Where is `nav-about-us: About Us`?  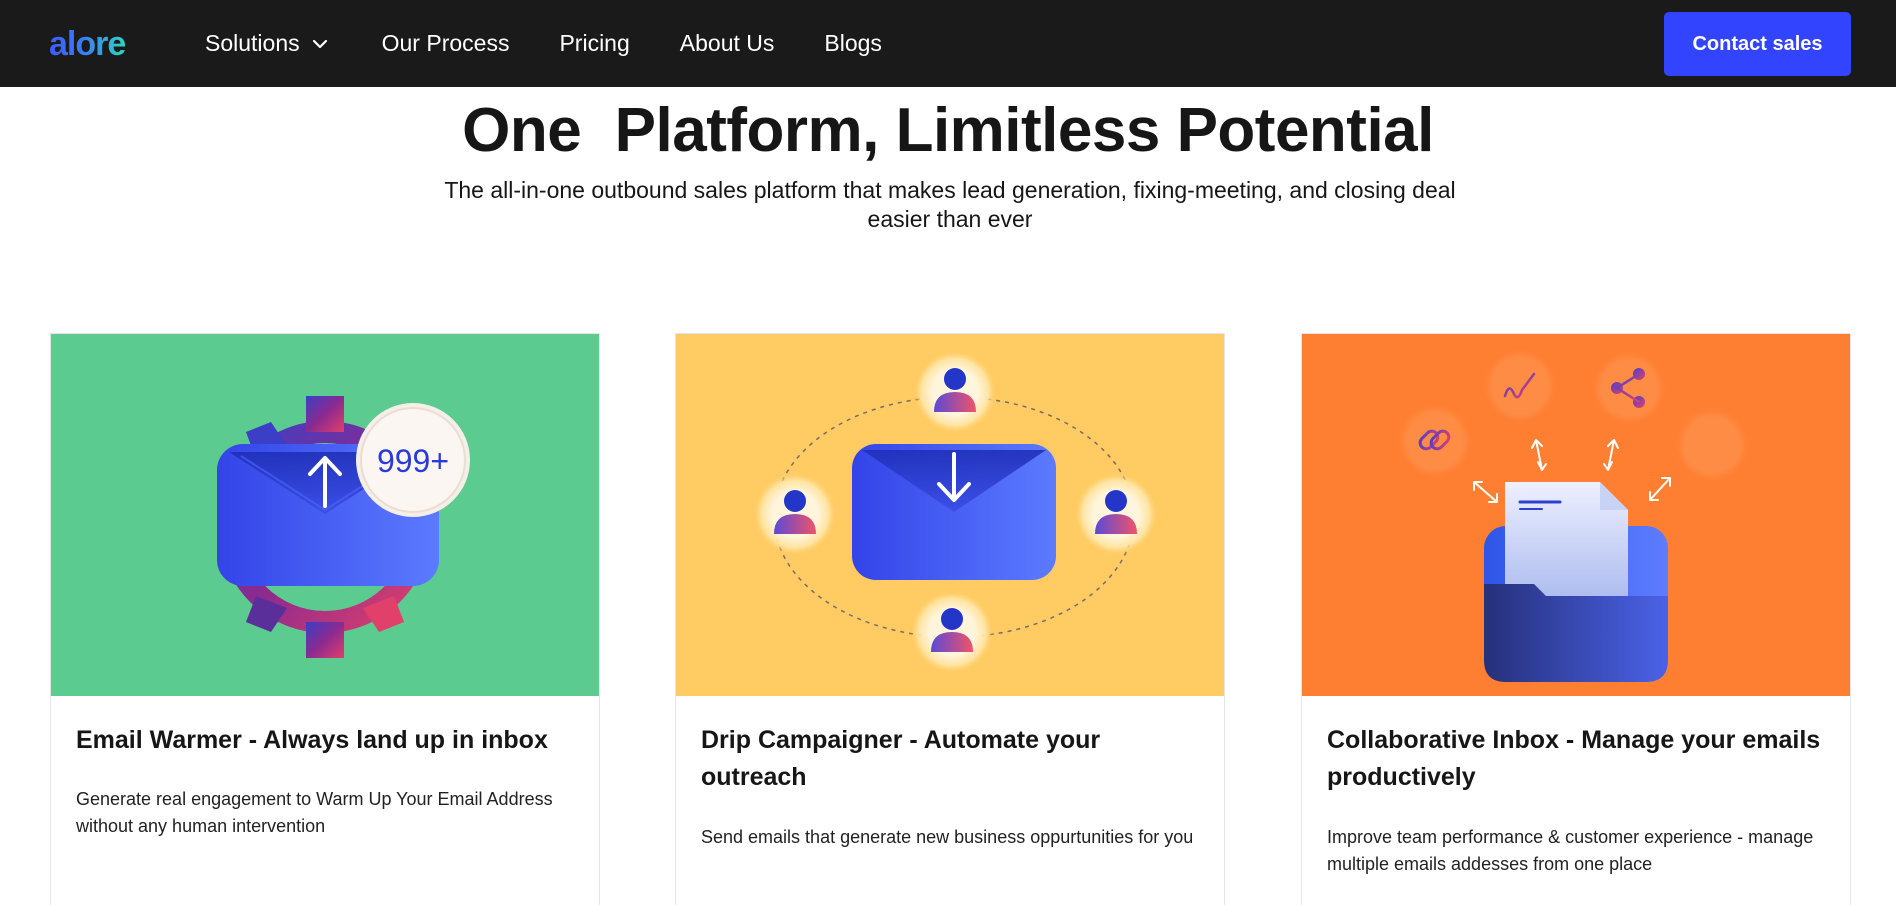
nav-about-us: About Us is located at coordinates (727, 43).